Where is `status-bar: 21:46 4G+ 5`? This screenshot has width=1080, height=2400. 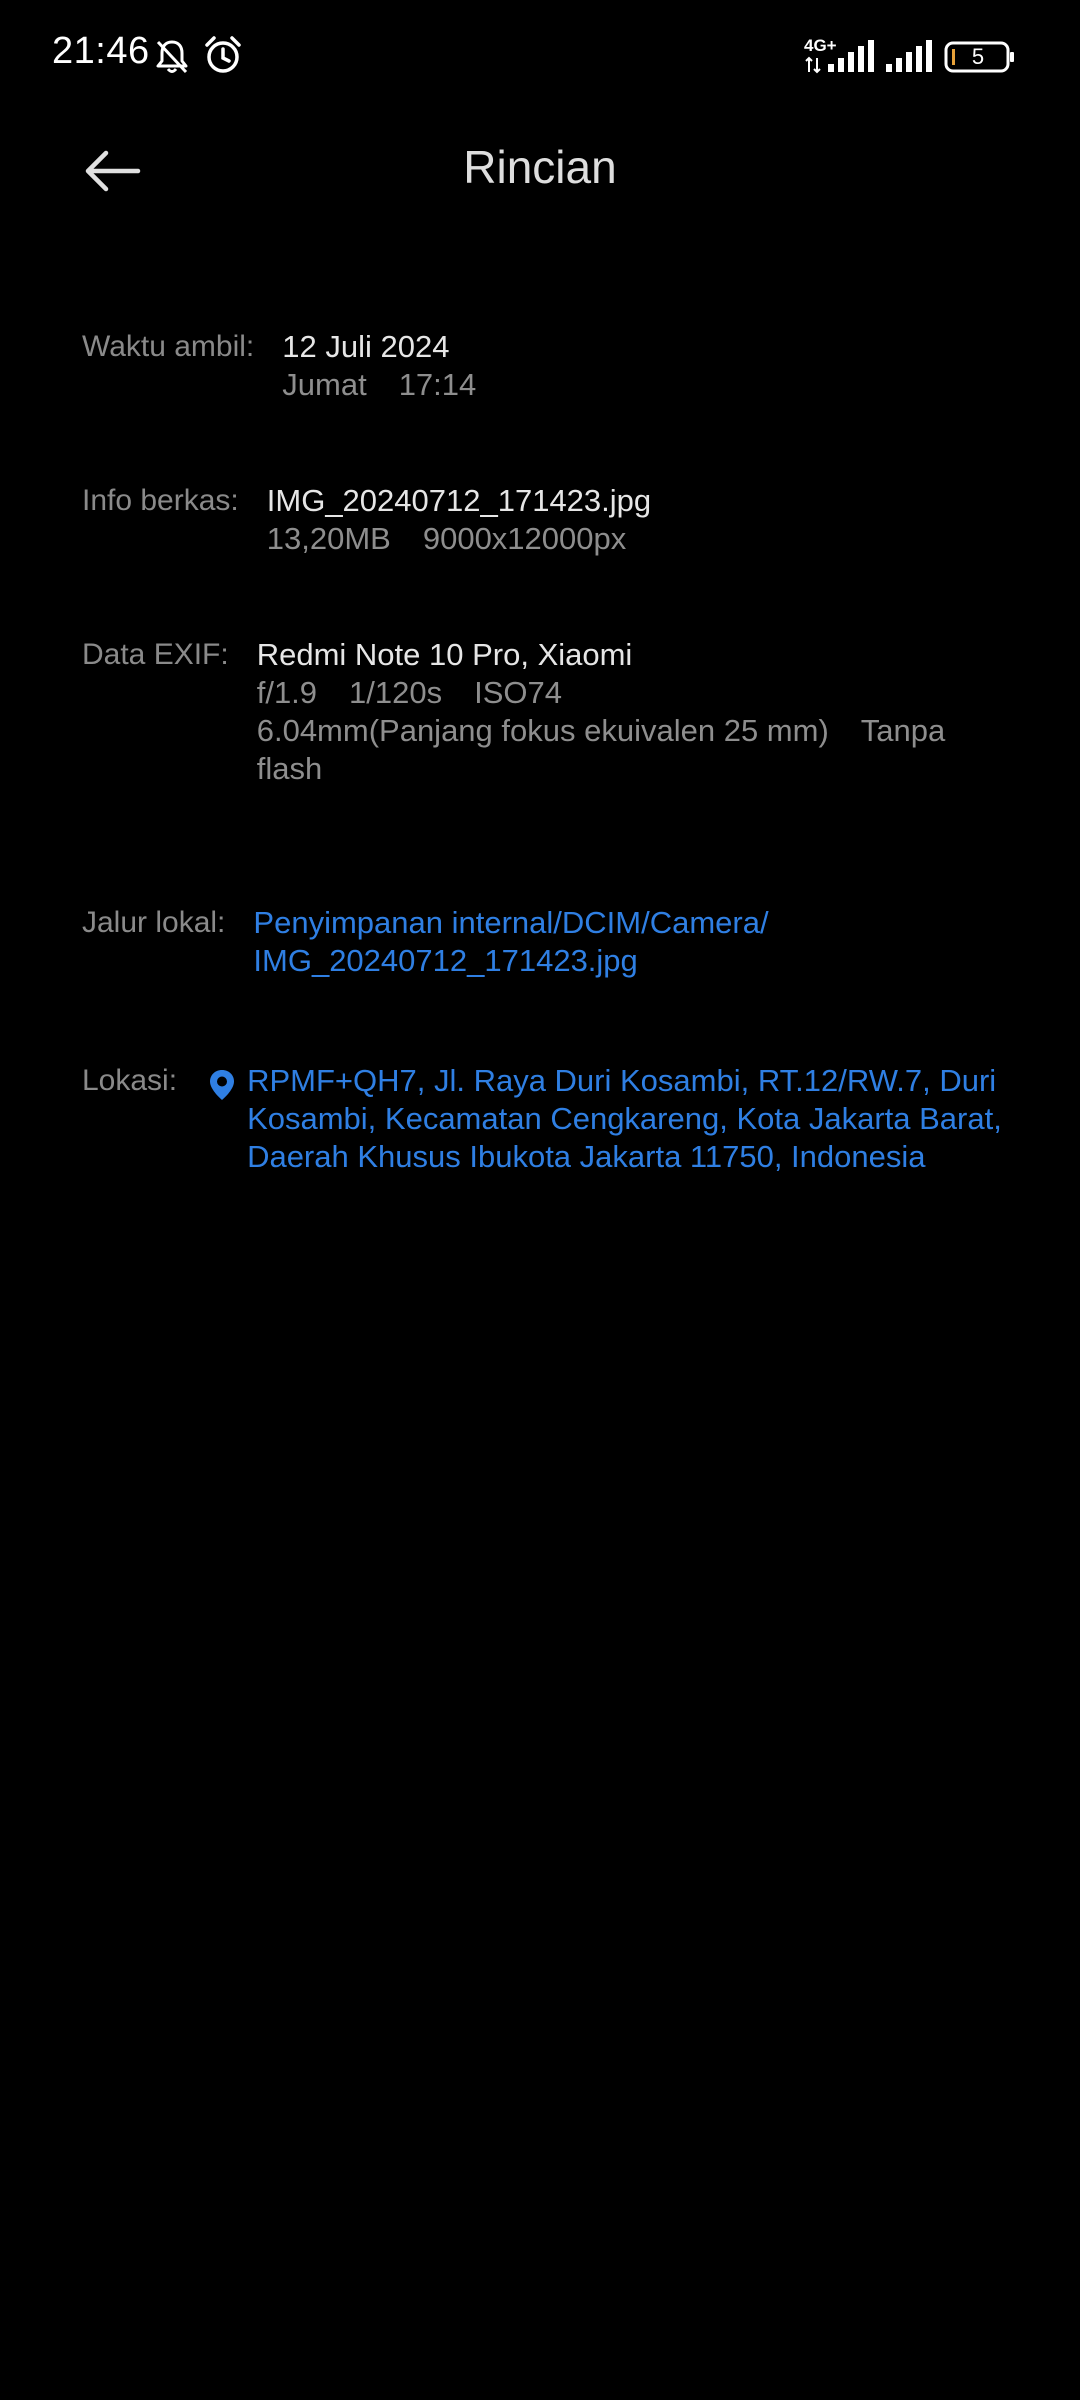 status-bar: 21:46 4G+ 5 is located at coordinates (540, 55).